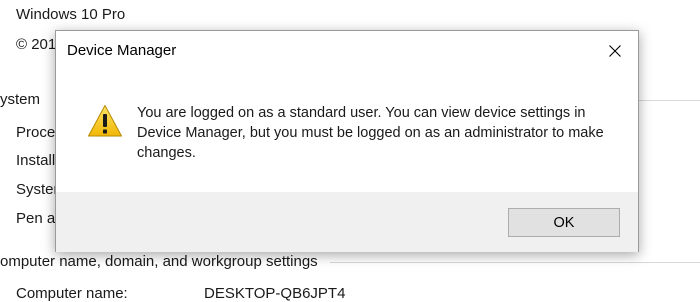  What do you see at coordinates (347, 51) in the screenshot?
I see `dialog-titlebar: Device Manager` at bounding box center [347, 51].